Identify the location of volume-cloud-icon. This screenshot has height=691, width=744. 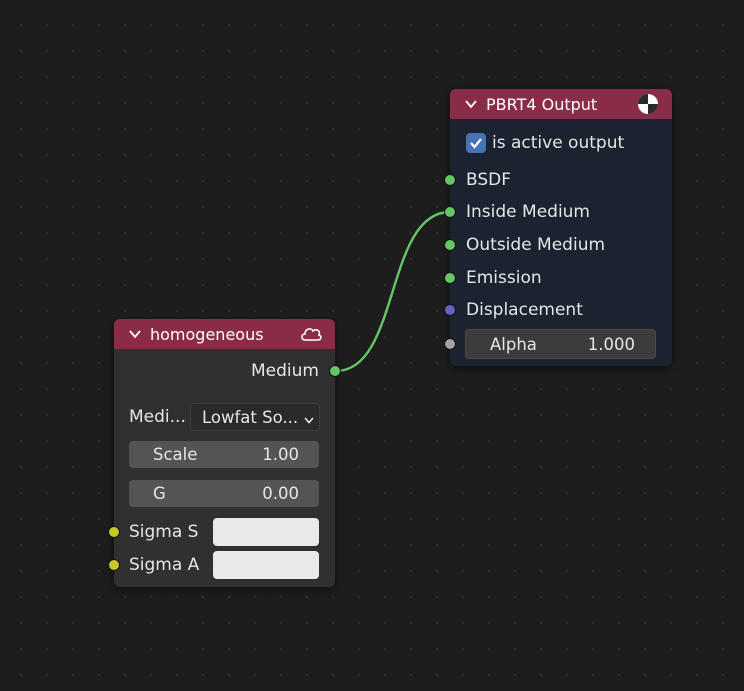
(311, 334).